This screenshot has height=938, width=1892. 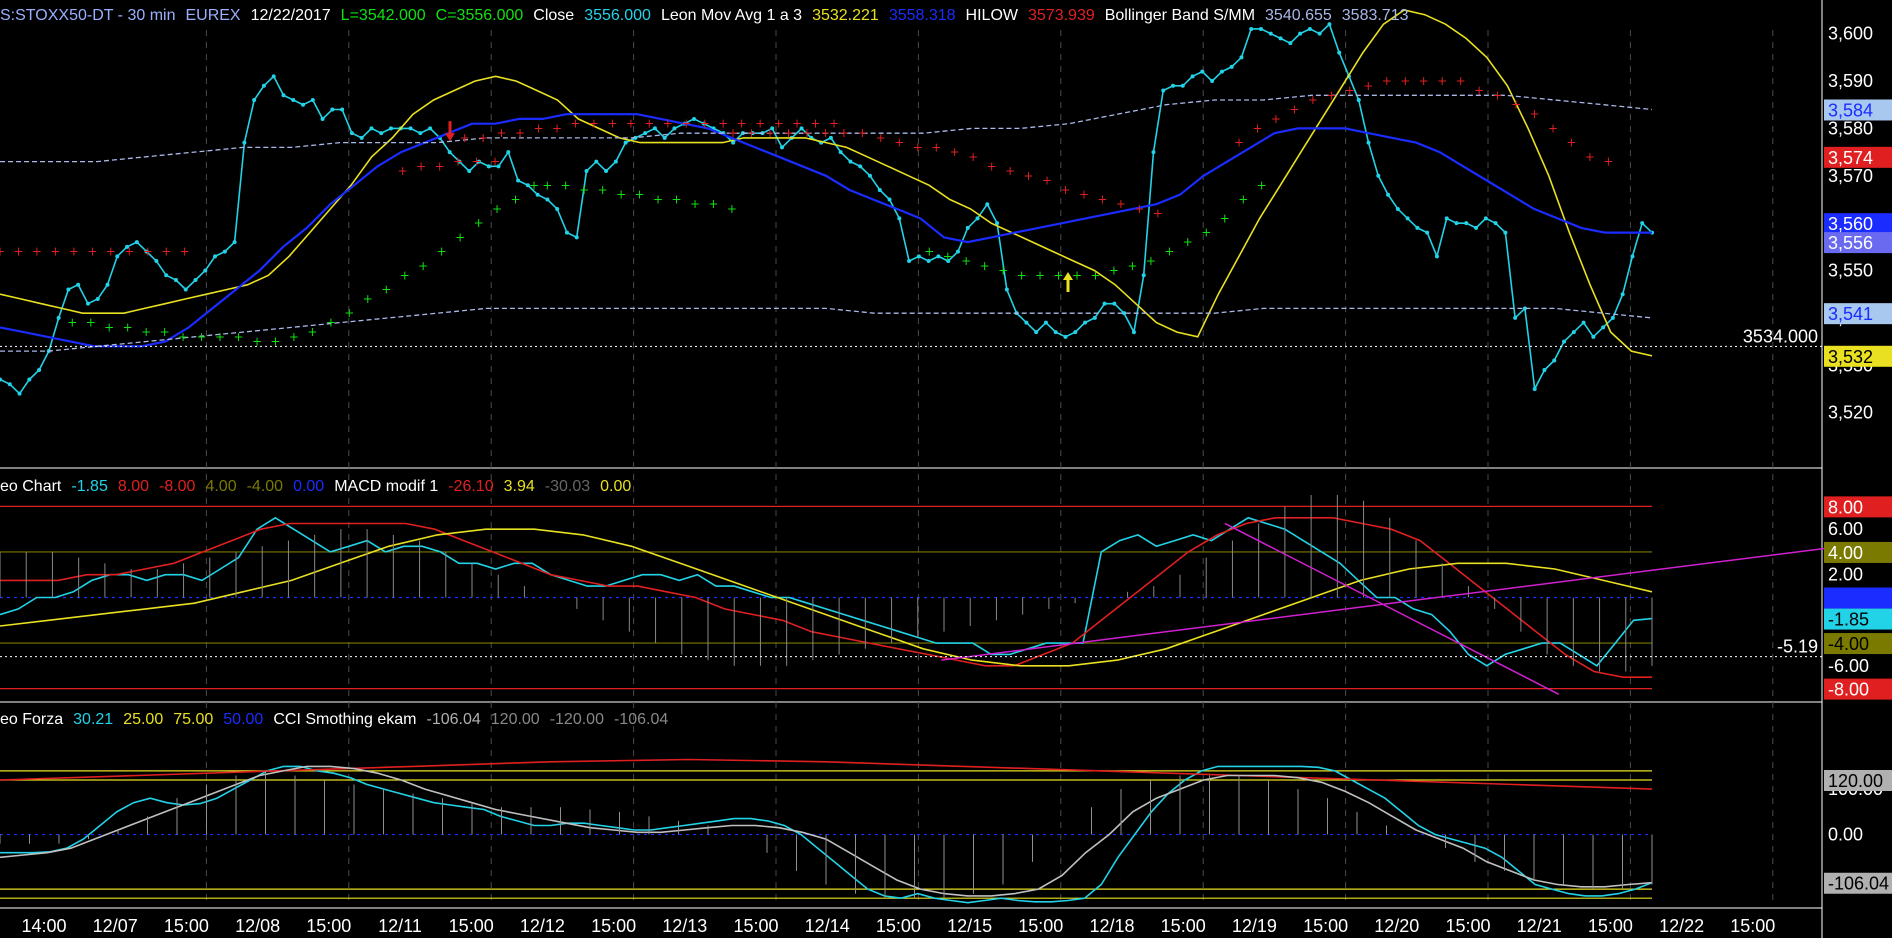 I want to click on header-item: MACD modif 1, so click(x=386, y=486).